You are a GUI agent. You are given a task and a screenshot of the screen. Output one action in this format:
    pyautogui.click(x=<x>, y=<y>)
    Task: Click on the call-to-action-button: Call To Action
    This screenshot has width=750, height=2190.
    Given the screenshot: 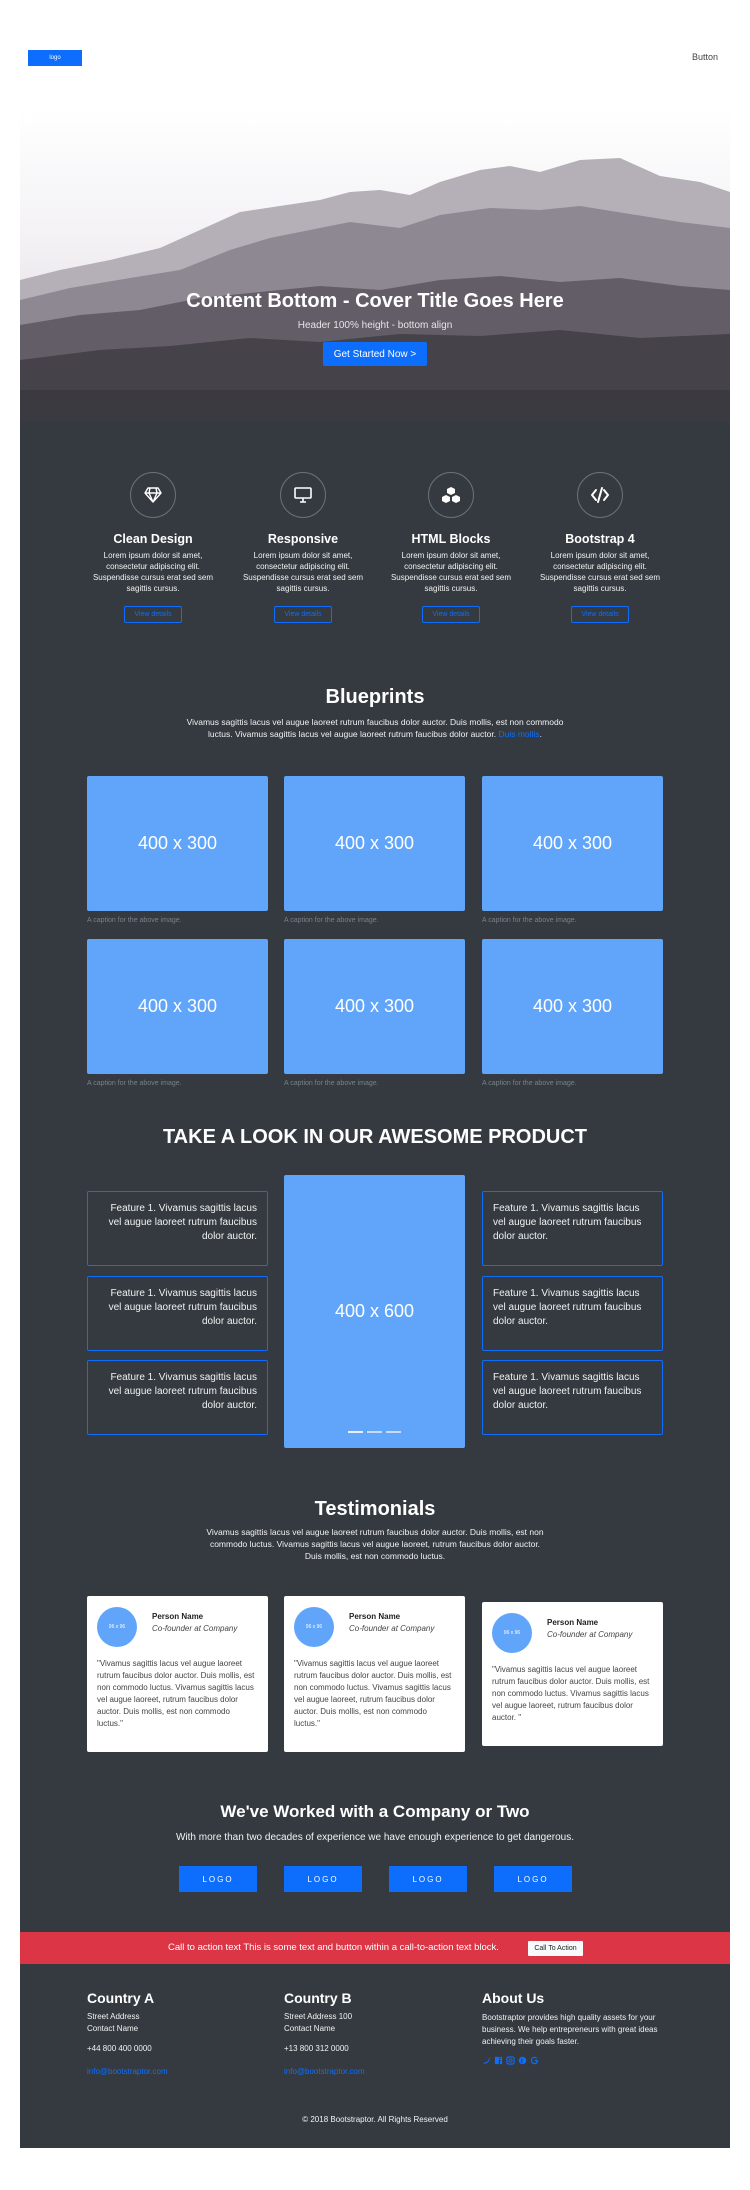 What is the action you would take?
    pyautogui.click(x=555, y=1948)
    